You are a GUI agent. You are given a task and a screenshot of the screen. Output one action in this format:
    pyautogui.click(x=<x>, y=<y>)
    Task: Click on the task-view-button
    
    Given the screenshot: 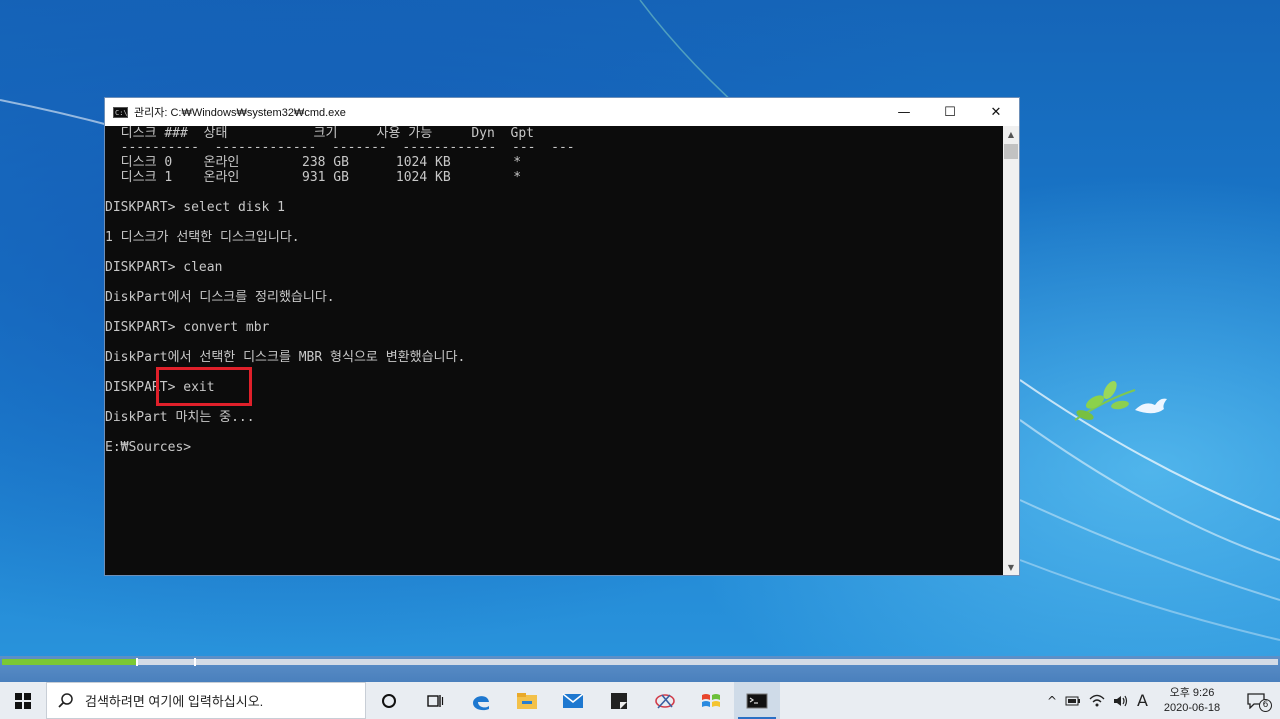 What is the action you would take?
    pyautogui.click(x=389, y=700)
    